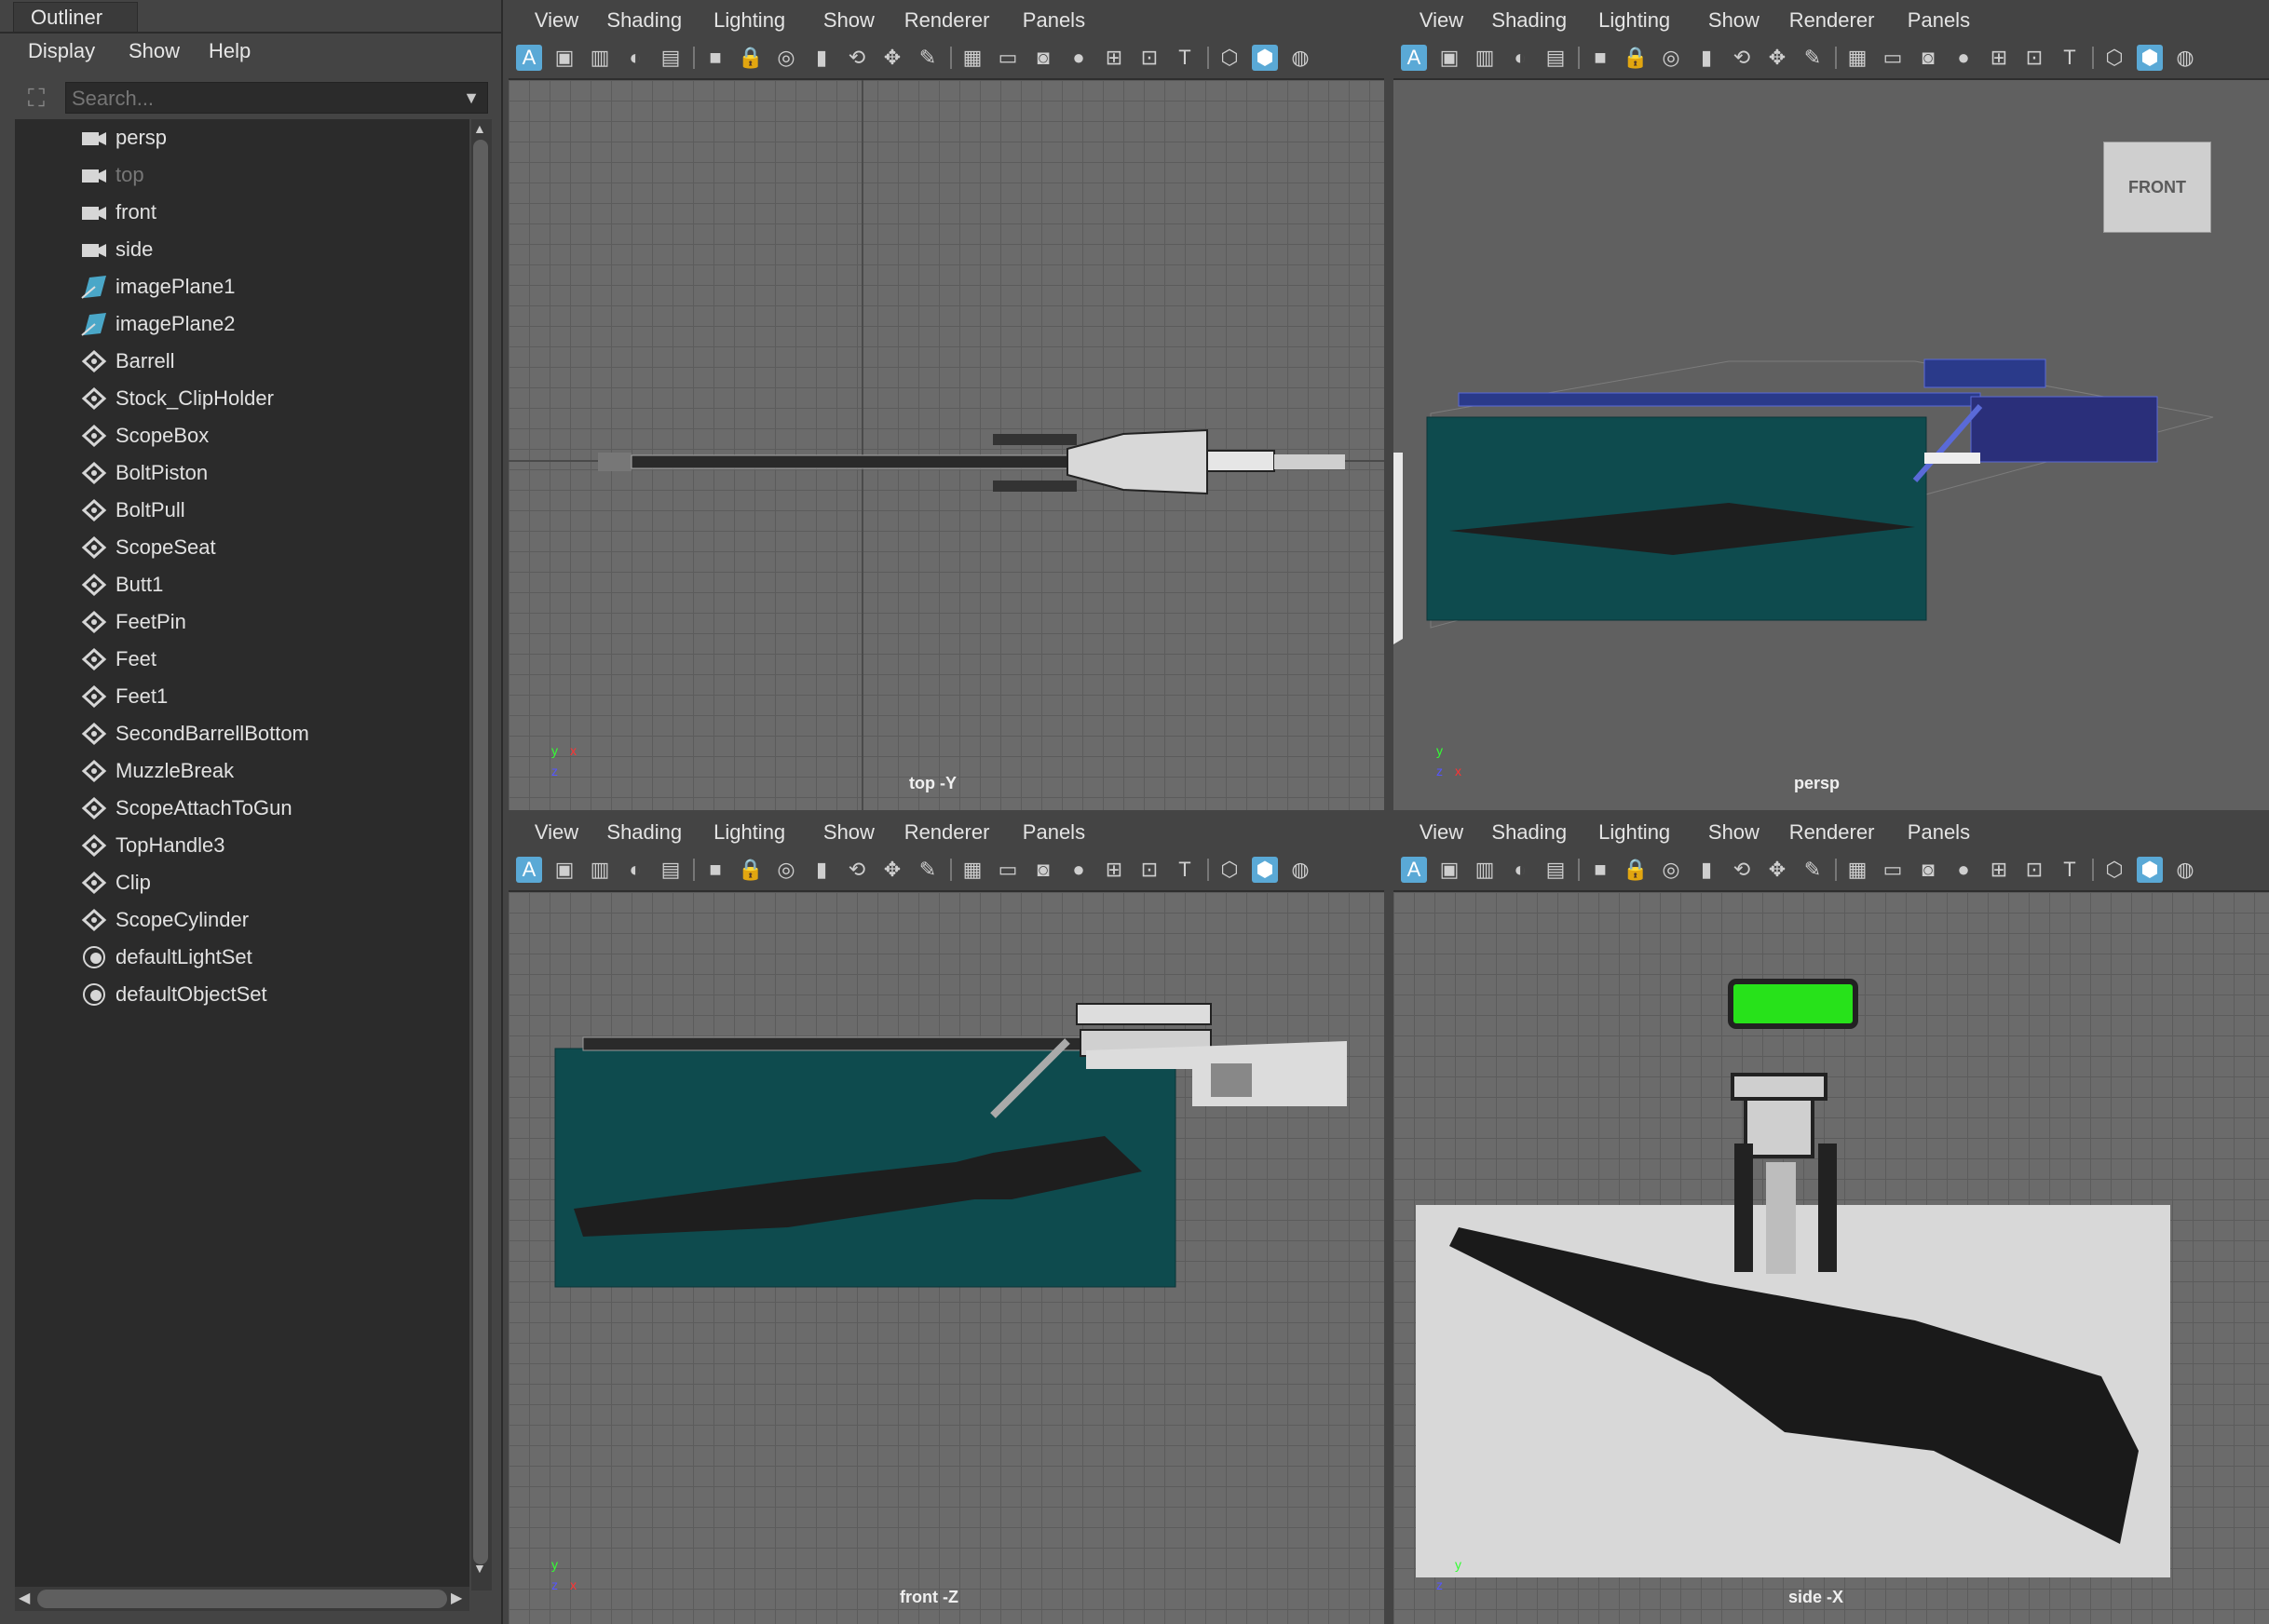  Describe the element at coordinates (242, 249) in the screenshot. I see `outliner-item: side` at that location.